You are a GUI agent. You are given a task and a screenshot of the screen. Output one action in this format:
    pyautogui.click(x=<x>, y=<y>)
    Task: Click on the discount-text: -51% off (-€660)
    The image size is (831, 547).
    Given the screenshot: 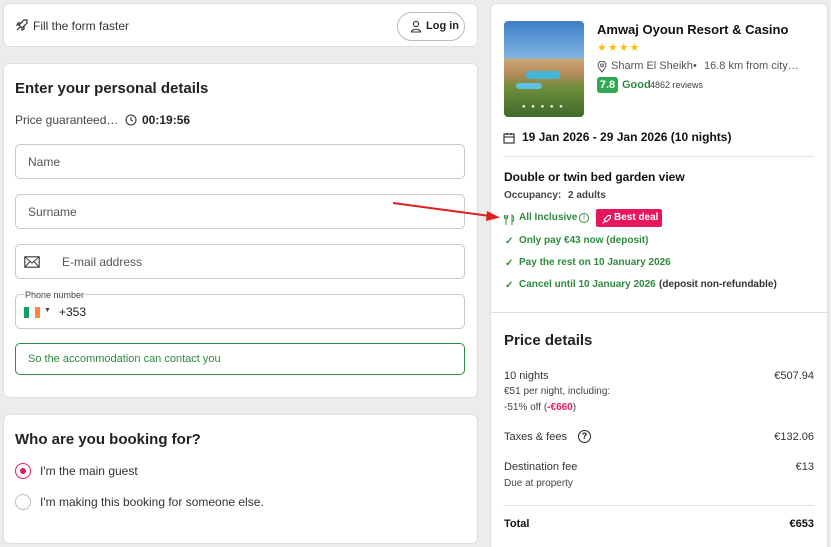 What is the action you would take?
    pyautogui.click(x=540, y=407)
    